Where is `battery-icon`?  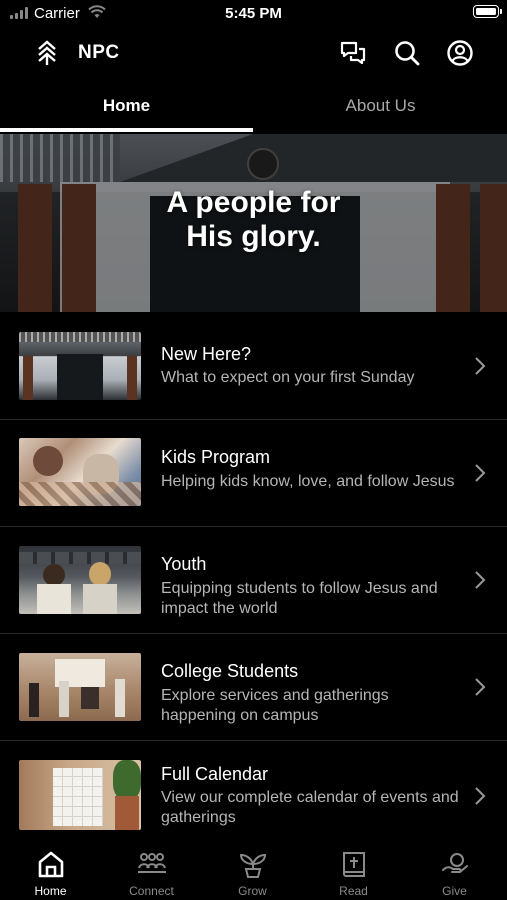 battery-icon is located at coordinates (487, 11).